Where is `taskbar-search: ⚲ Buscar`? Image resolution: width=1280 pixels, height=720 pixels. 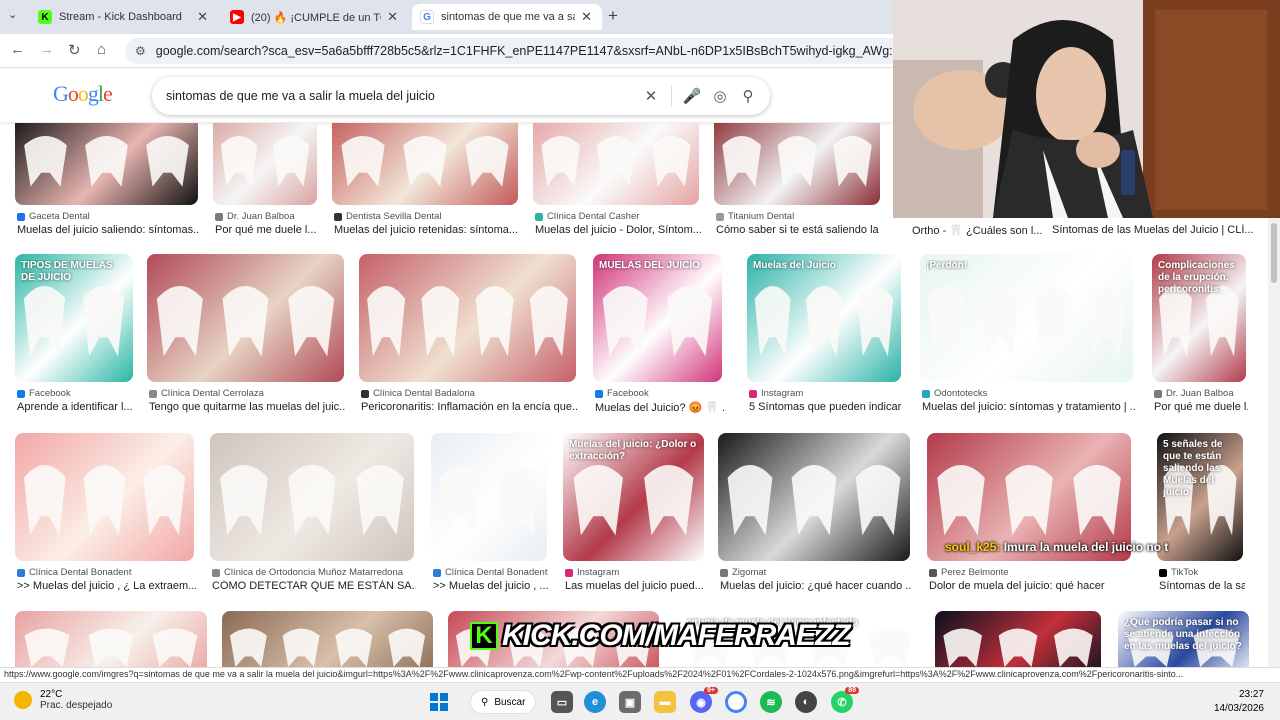
taskbar-search: ⚲ Buscar is located at coordinates (503, 702).